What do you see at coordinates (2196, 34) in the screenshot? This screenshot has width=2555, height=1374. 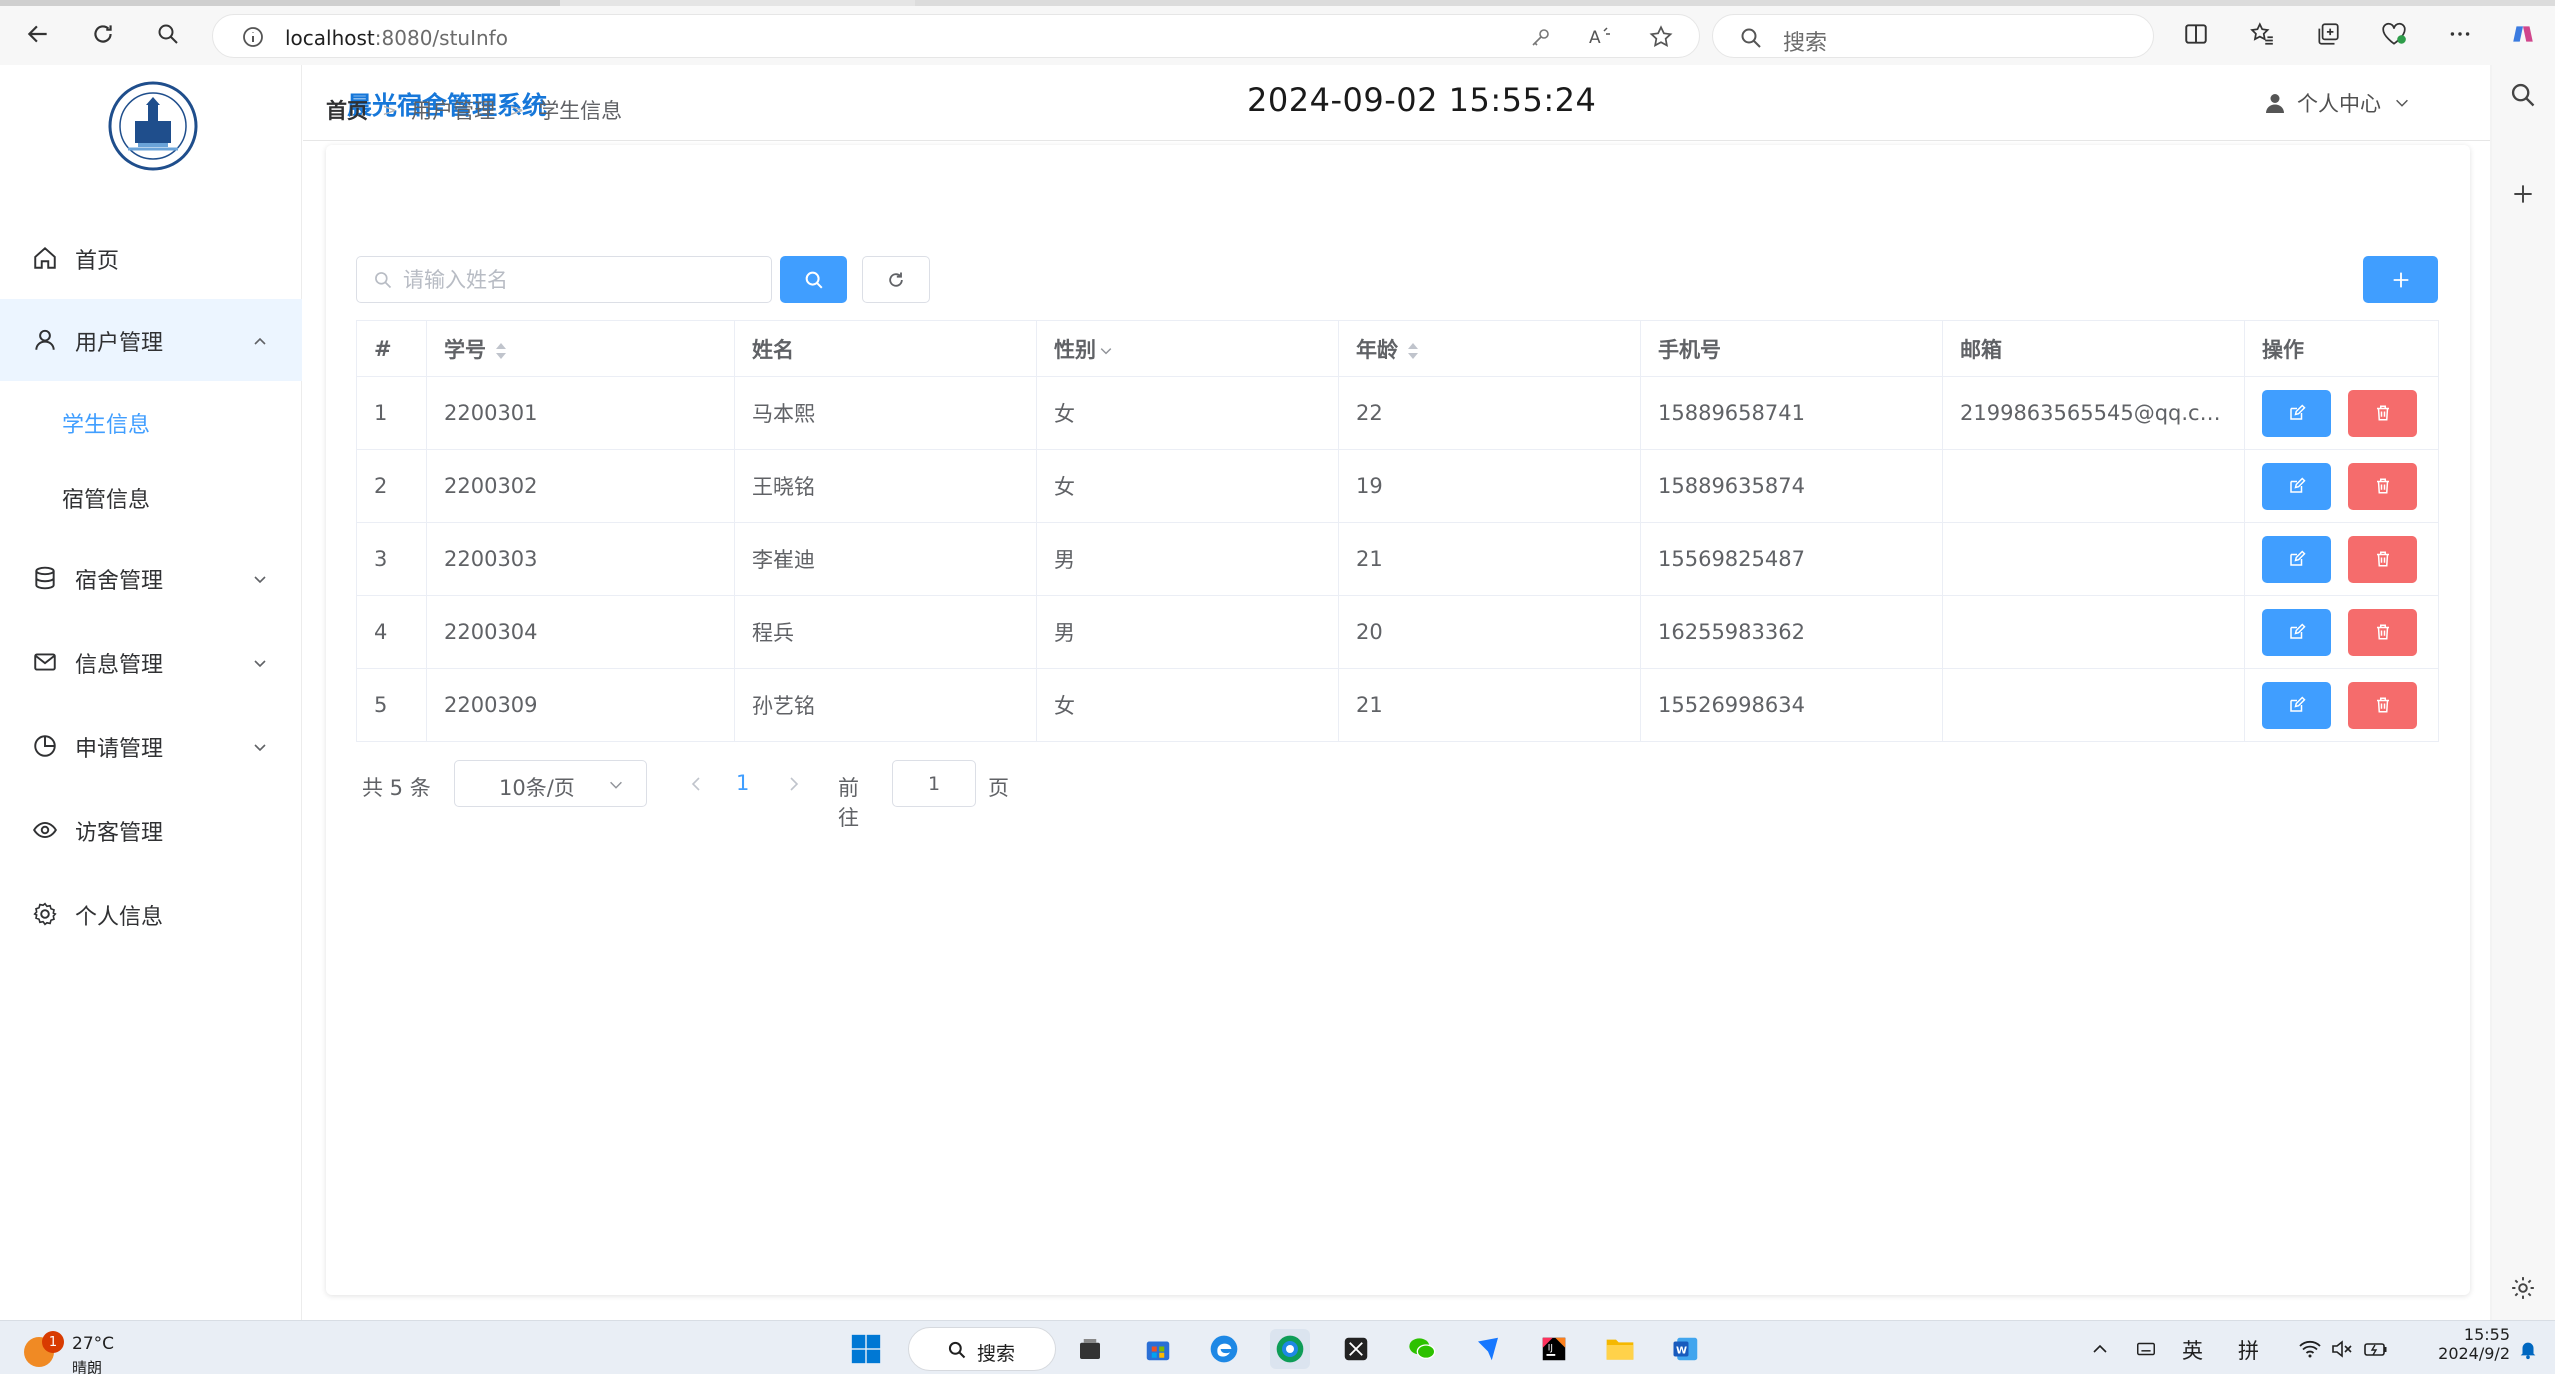 I see `split-screen-button` at bounding box center [2196, 34].